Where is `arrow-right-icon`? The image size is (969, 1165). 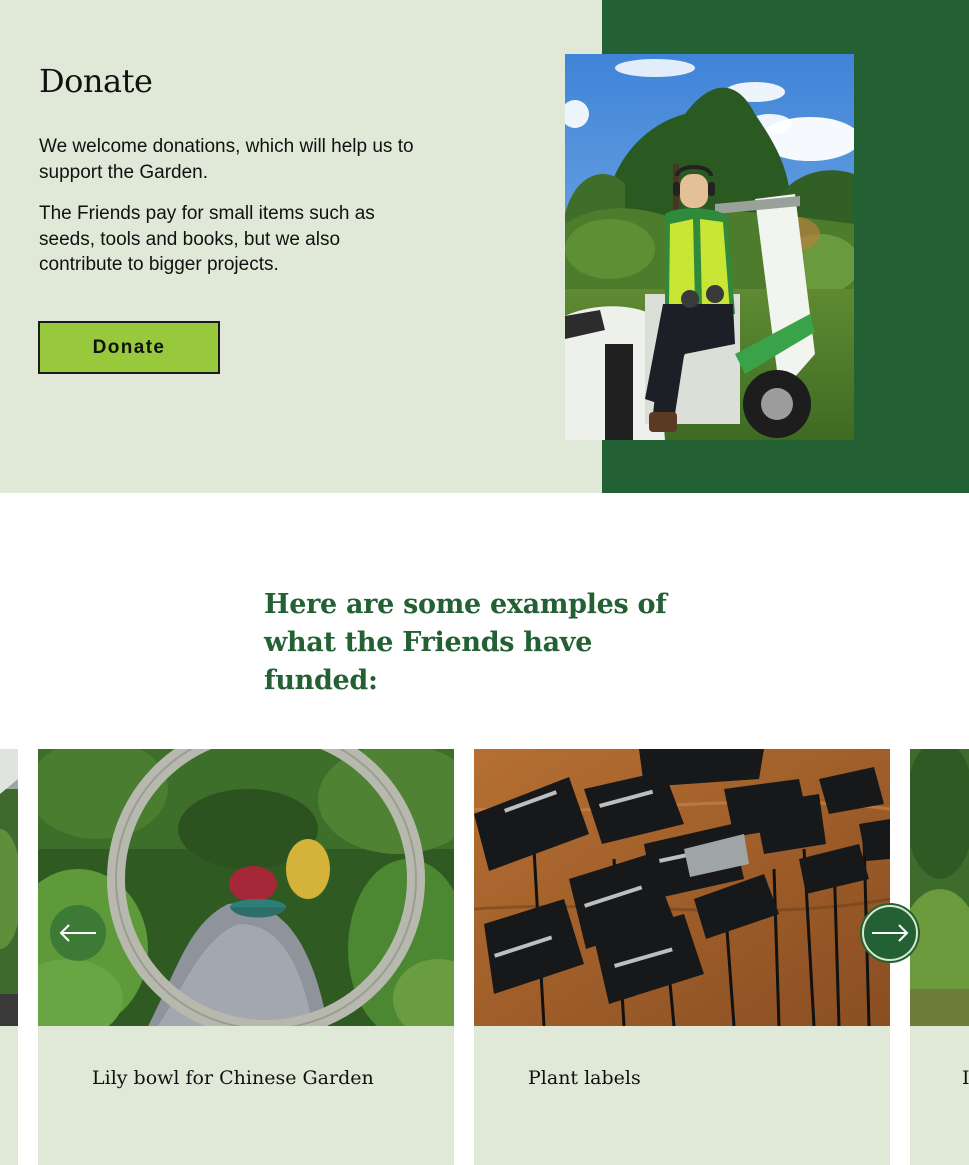 arrow-right-icon is located at coordinates (890, 933).